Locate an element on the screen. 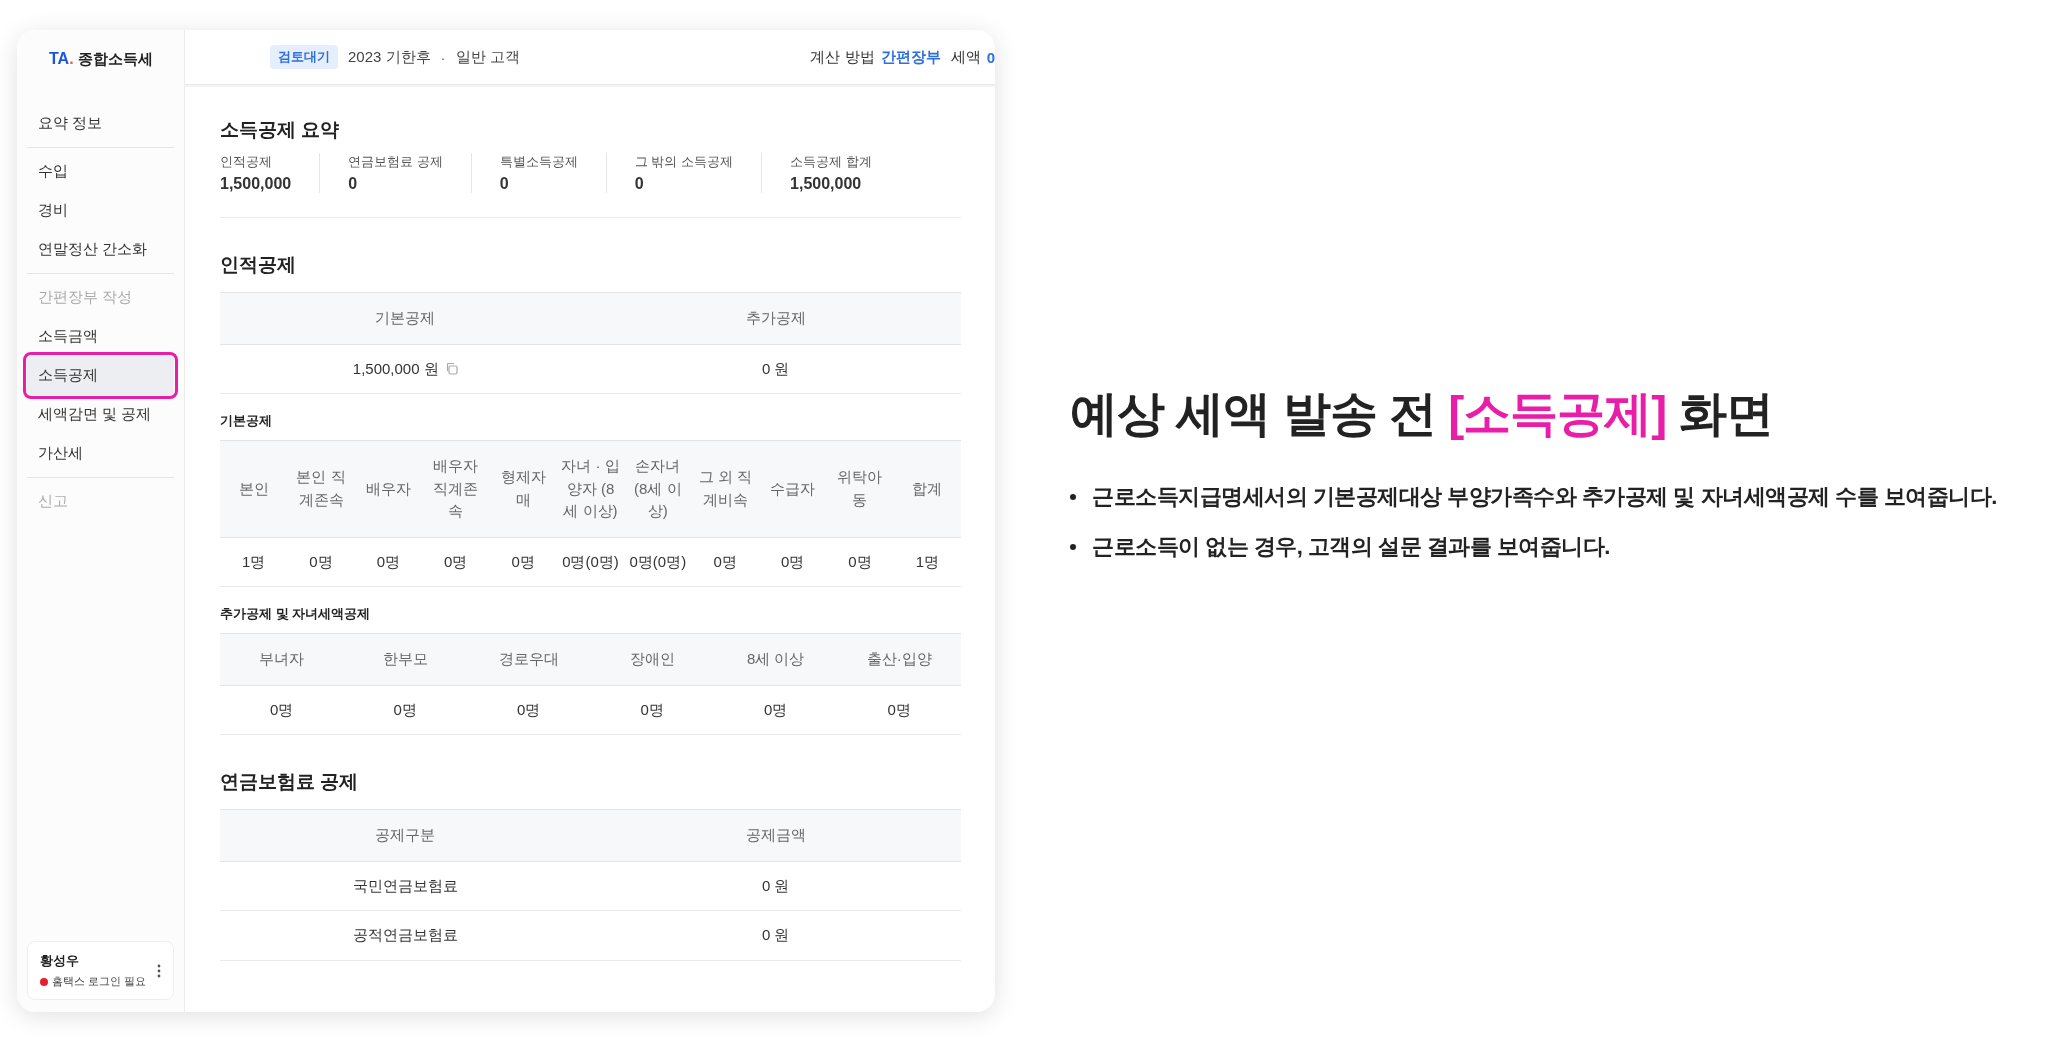 The height and width of the screenshot is (1054, 2048). column-header: 공제구분 is located at coordinates (405, 835).